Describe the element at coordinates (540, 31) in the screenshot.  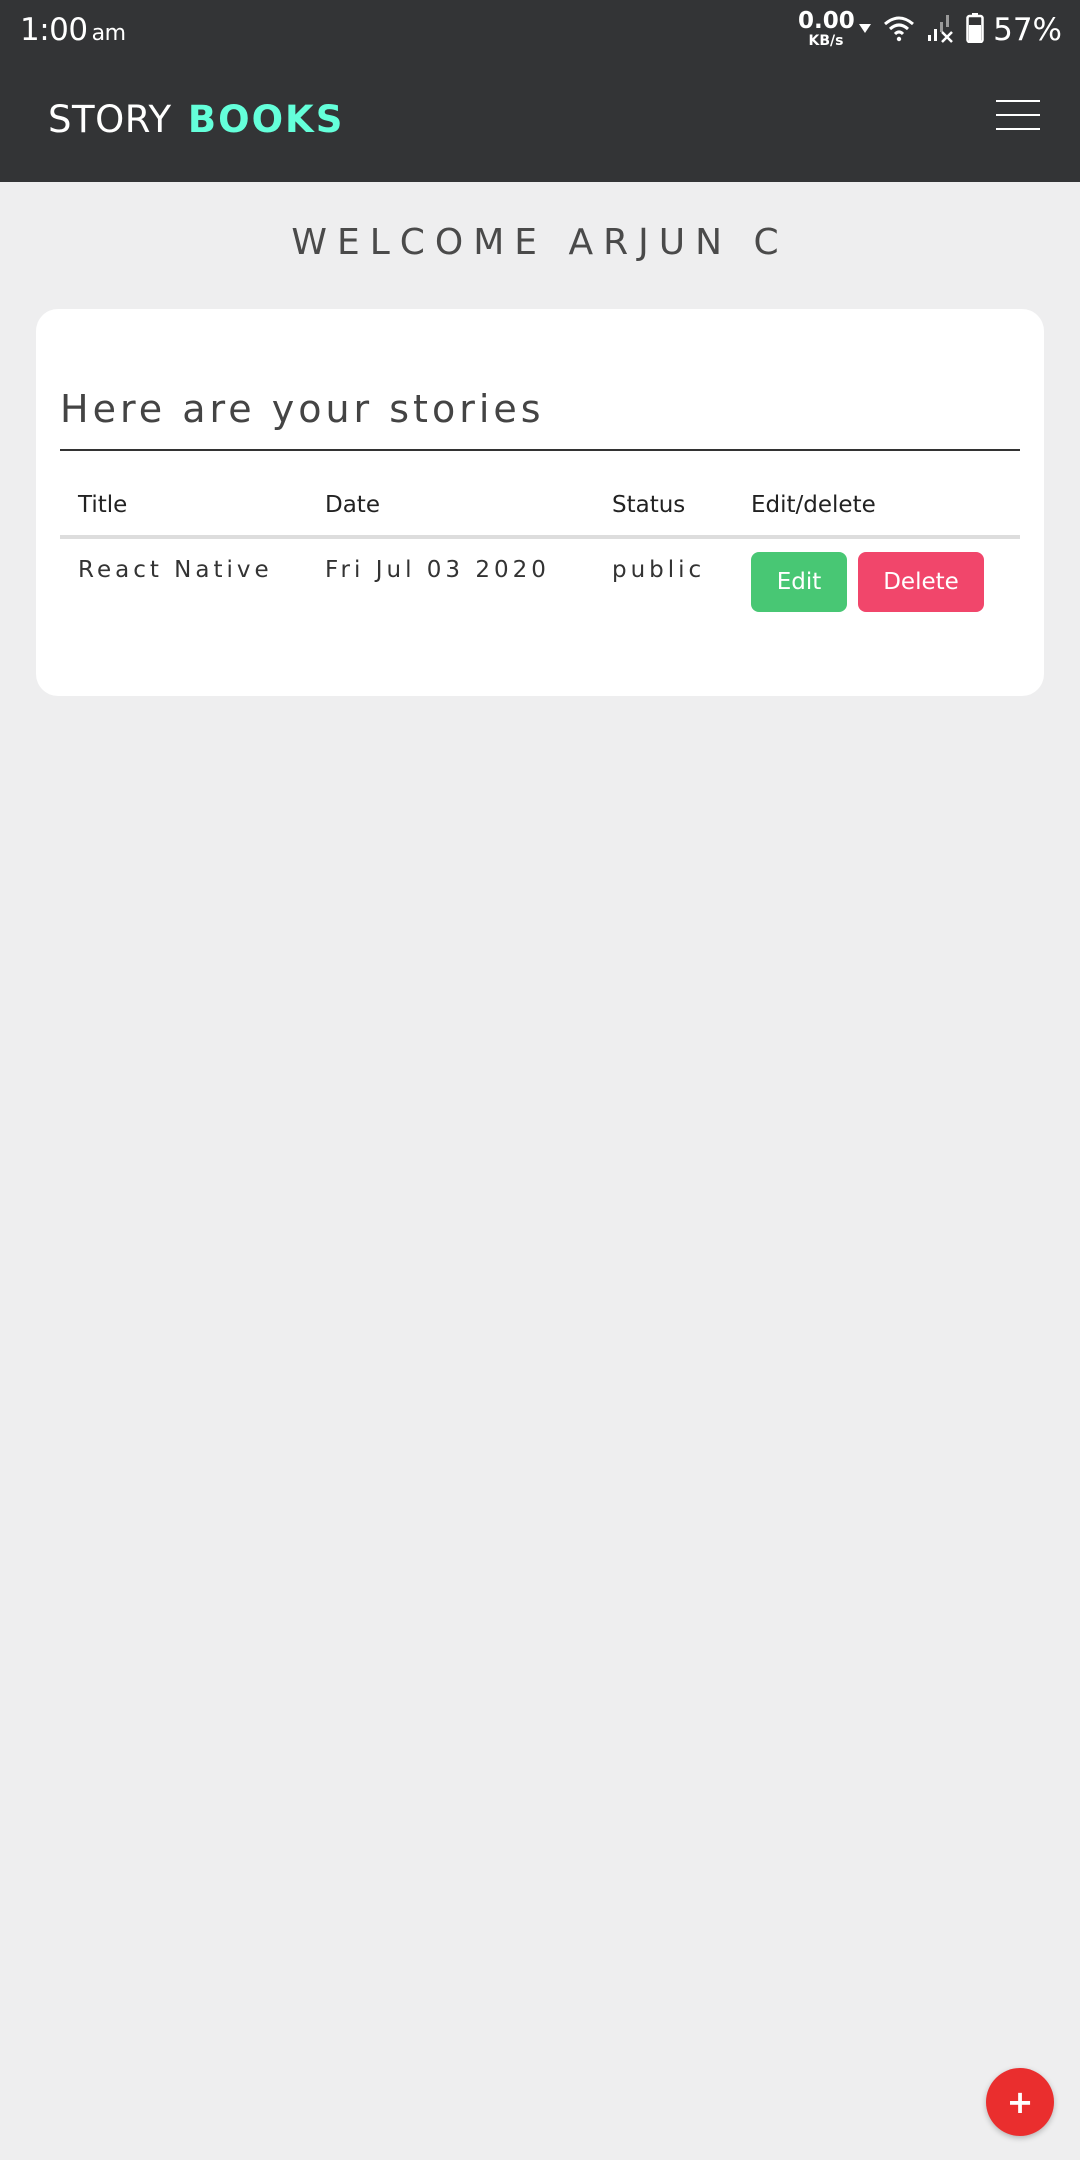
I see `status-bar: 1:00 am 0.00 KB/s 57%` at that location.